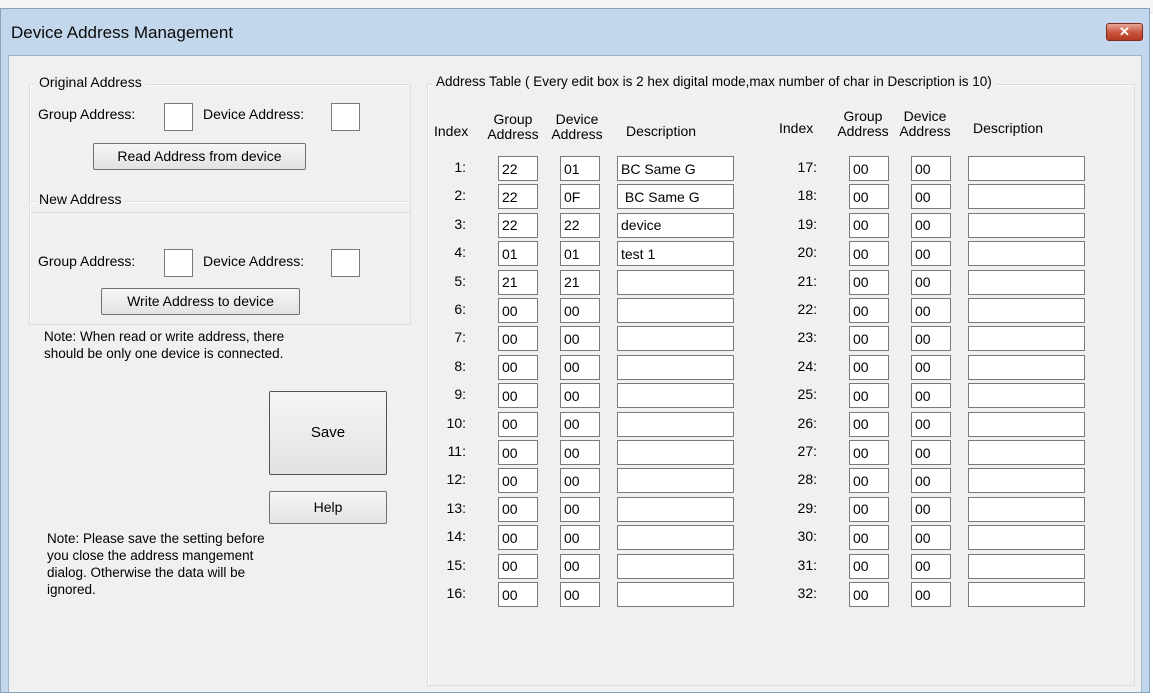 This screenshot has height=696, width=1153. I want to click on new-device-address-input, so click(345, 263).